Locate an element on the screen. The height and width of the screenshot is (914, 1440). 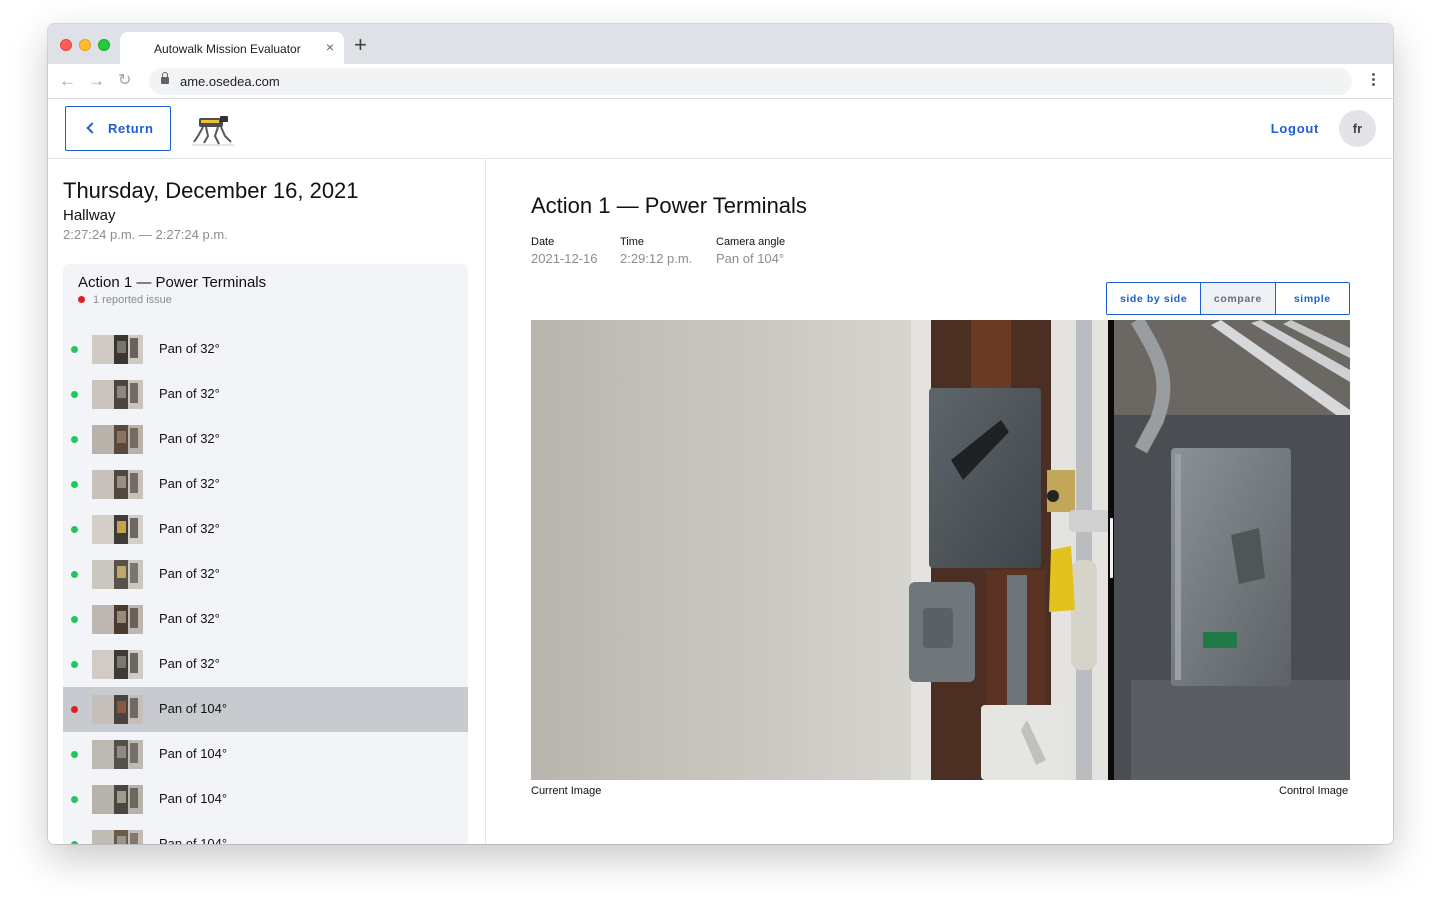
return-button: Return is located at coordinates (118, 128).